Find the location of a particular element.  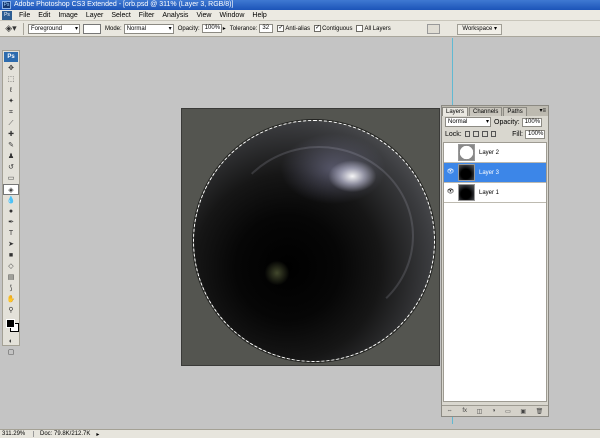

bridge-icon is located at coordinates (433, 29).